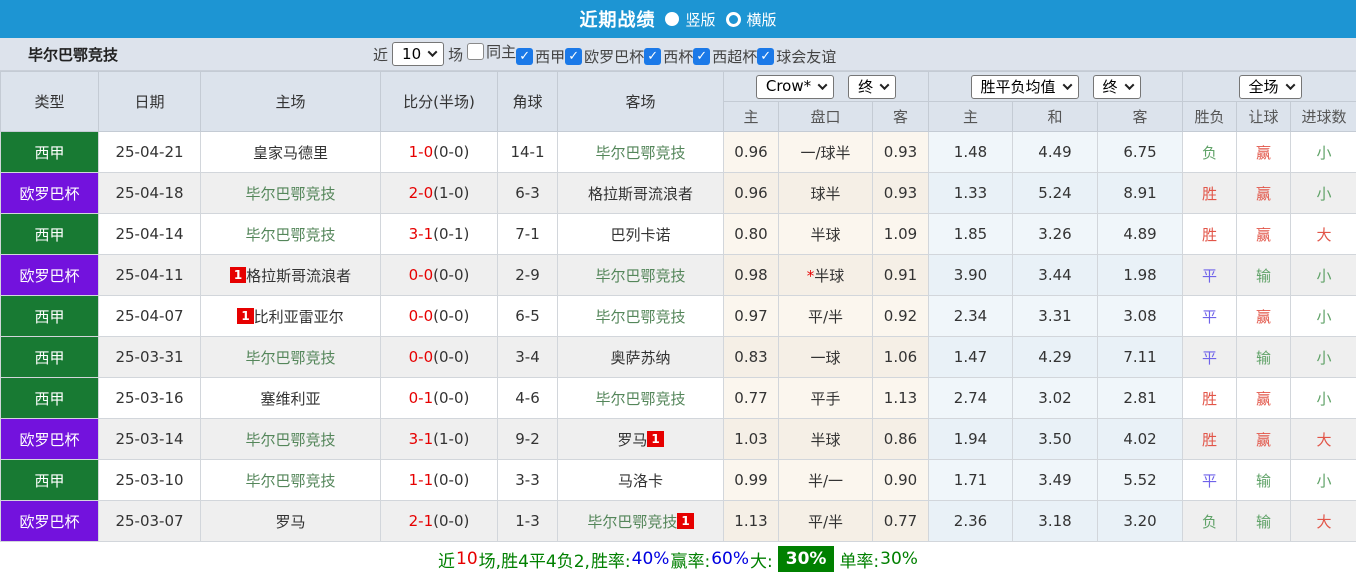 This screenshot has height=582, width=1356. I want to click on corner-cell: 2-9, so click(527, 275).